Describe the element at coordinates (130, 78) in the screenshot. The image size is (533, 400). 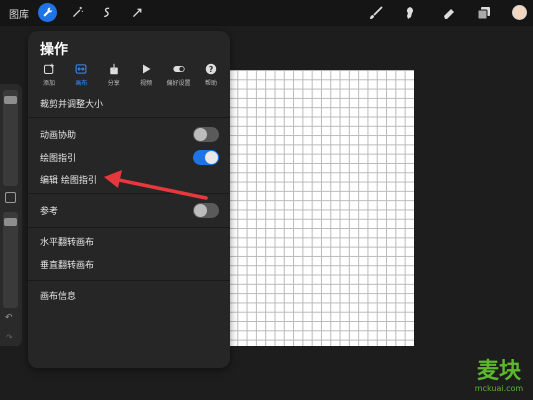
I see `actions-tabs: 添加 画布 分享 视频 偏好设置 ? 帮助` at that location.